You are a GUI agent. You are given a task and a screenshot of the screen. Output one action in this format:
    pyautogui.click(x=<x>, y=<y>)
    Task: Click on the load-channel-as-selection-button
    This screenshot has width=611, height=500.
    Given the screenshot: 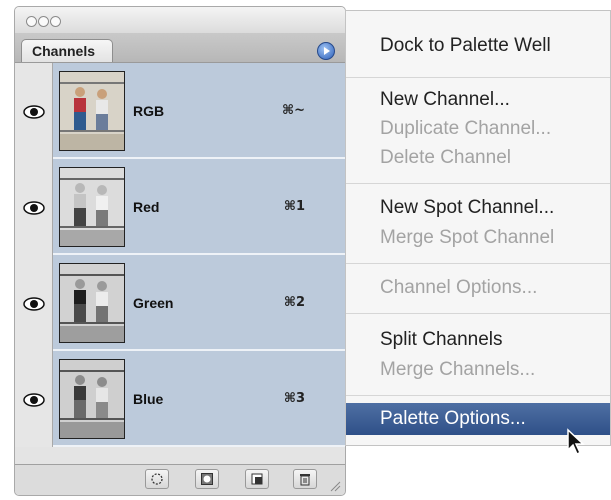 What is the action you would take?
    pyautogui.click(x=157, y=479)
    